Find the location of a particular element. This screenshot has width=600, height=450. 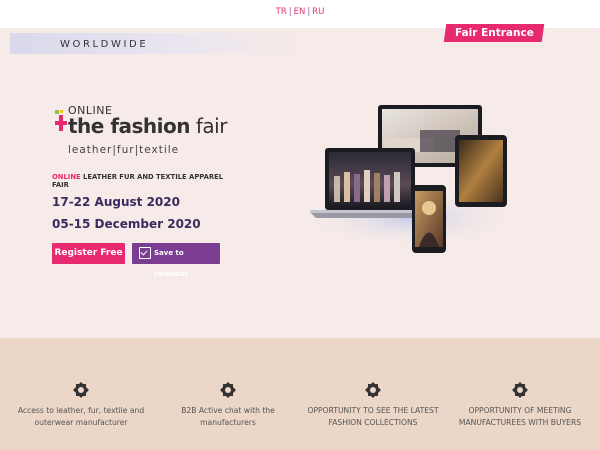

fair-entrance-button: Fair Entrance is located at coordinates (494, 33).